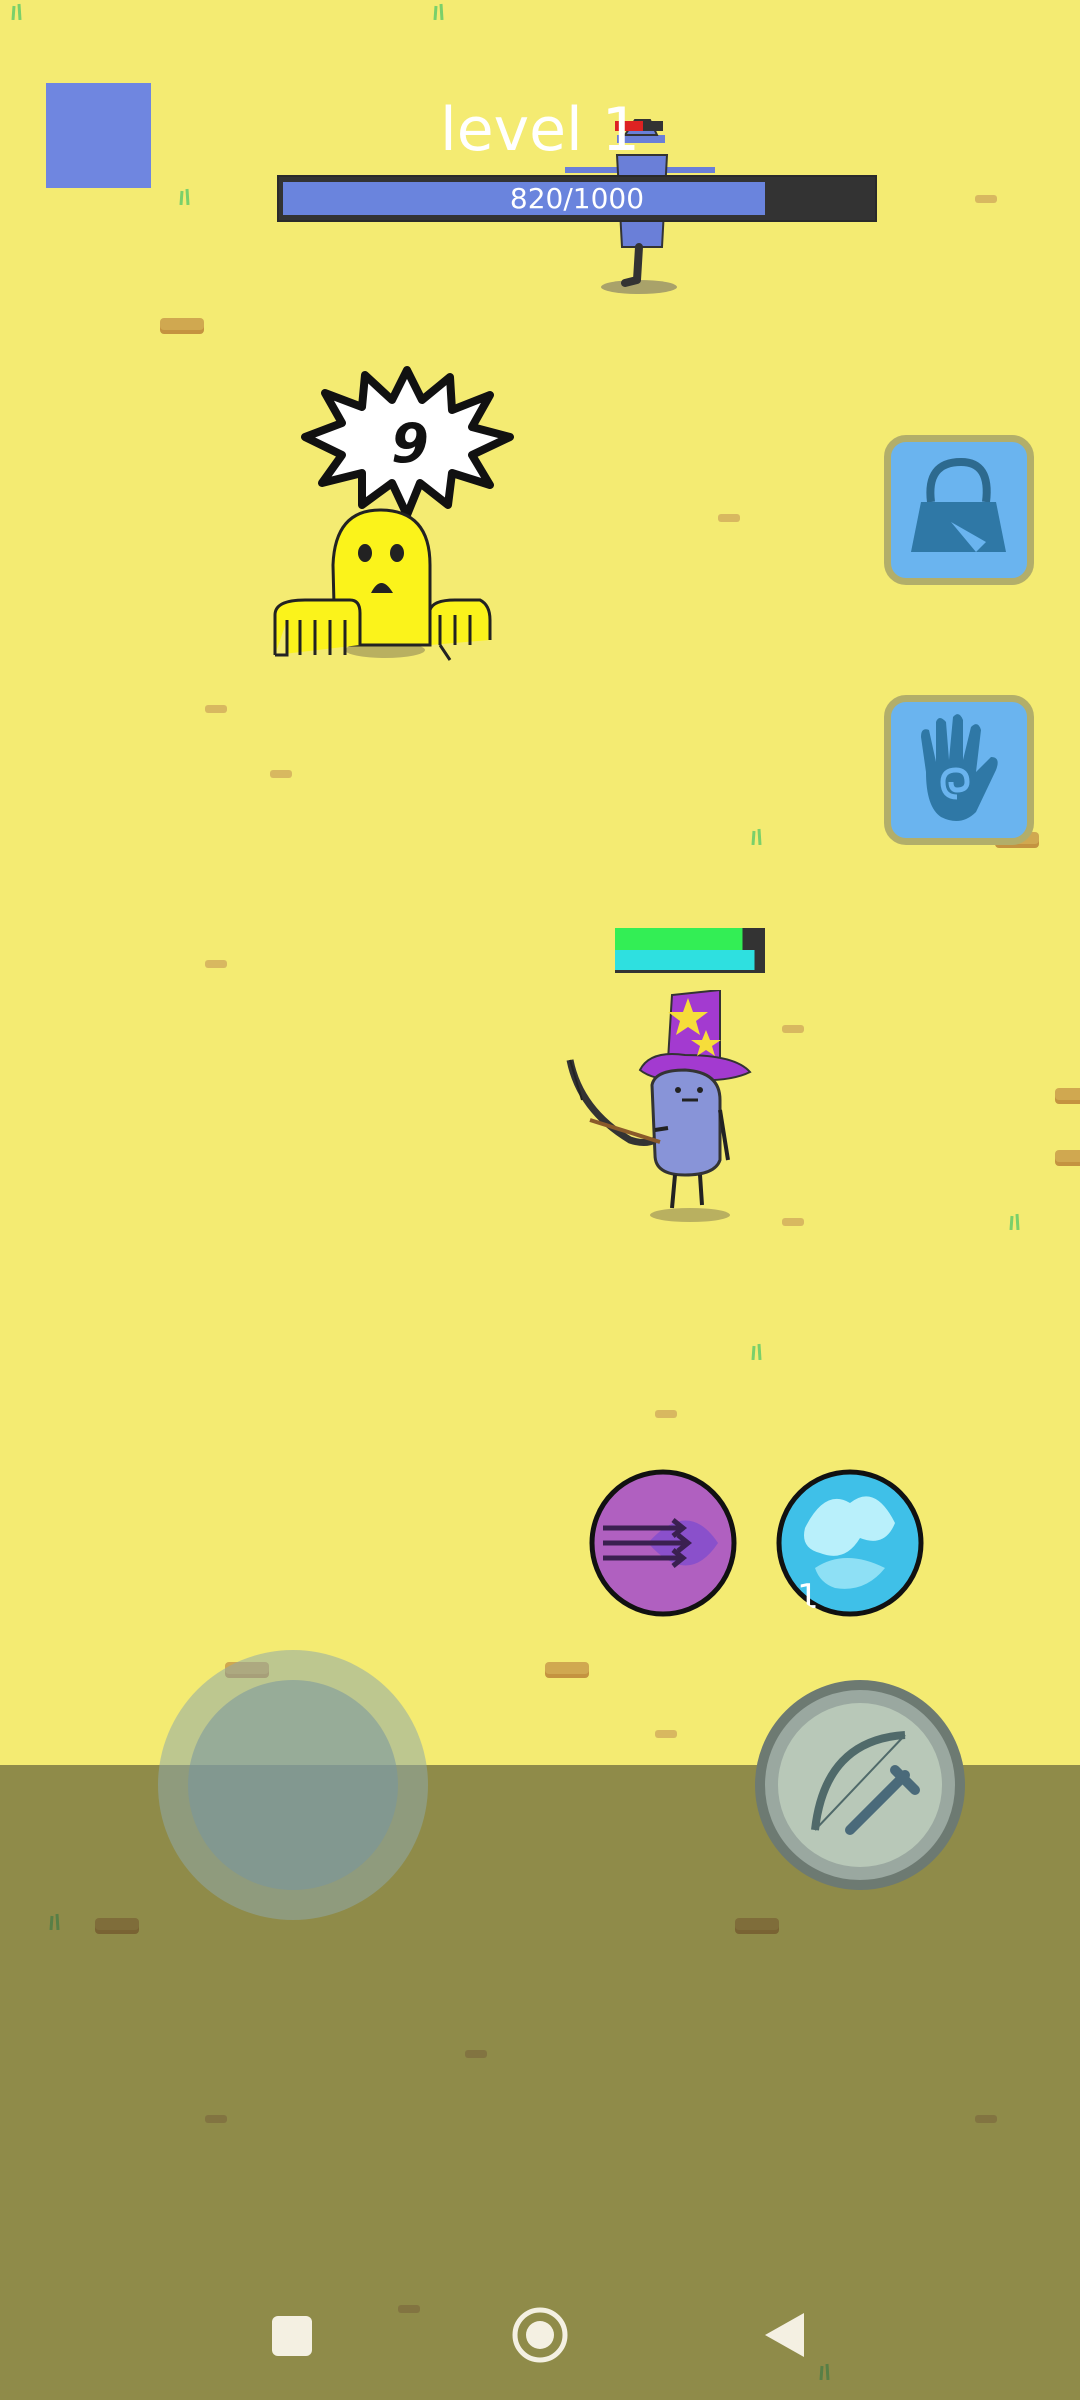 The image size is (1080, 2400). I want to click on attack-button, so click(860, 1785).